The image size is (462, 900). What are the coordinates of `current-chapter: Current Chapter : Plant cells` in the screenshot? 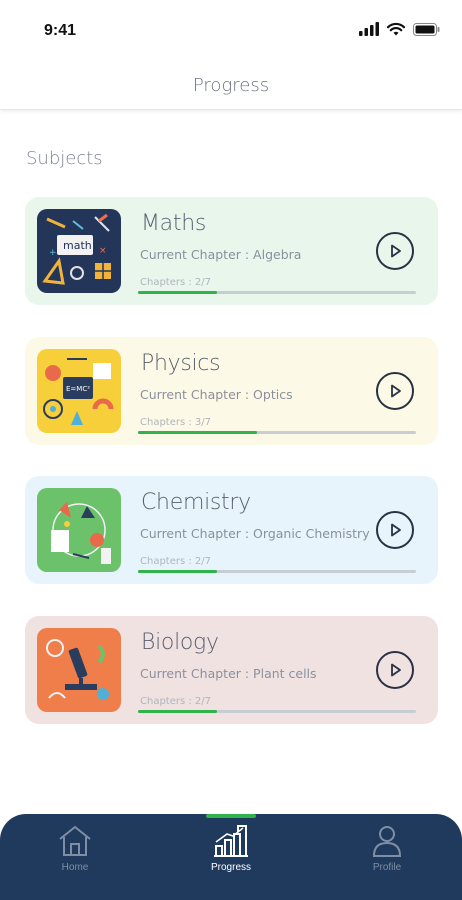 It's located at (228, 673).